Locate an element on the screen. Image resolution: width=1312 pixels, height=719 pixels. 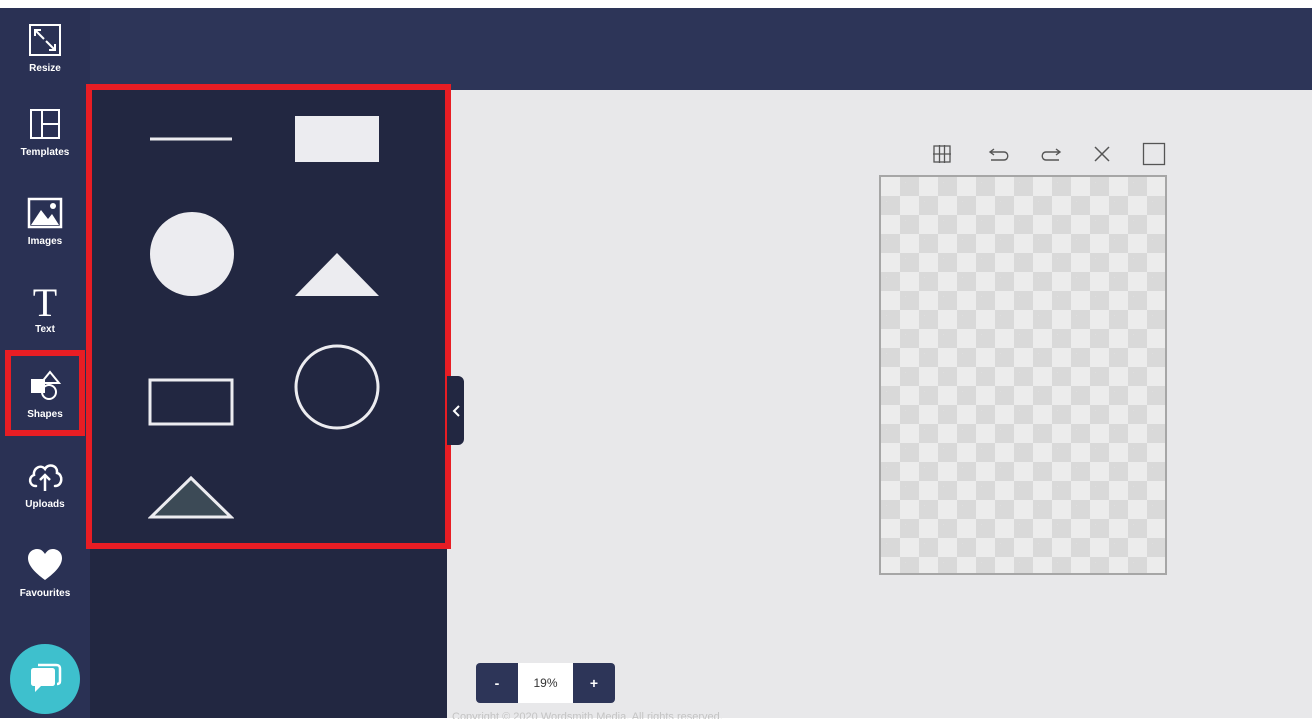
chat-button is located at coordinates (45, 679).